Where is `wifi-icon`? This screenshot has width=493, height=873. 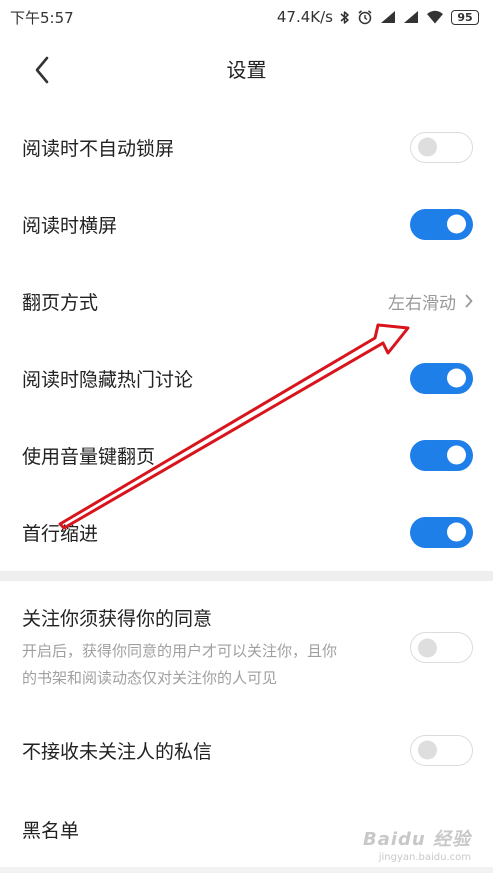 wifi-icon is located at coordinates (435, 17).